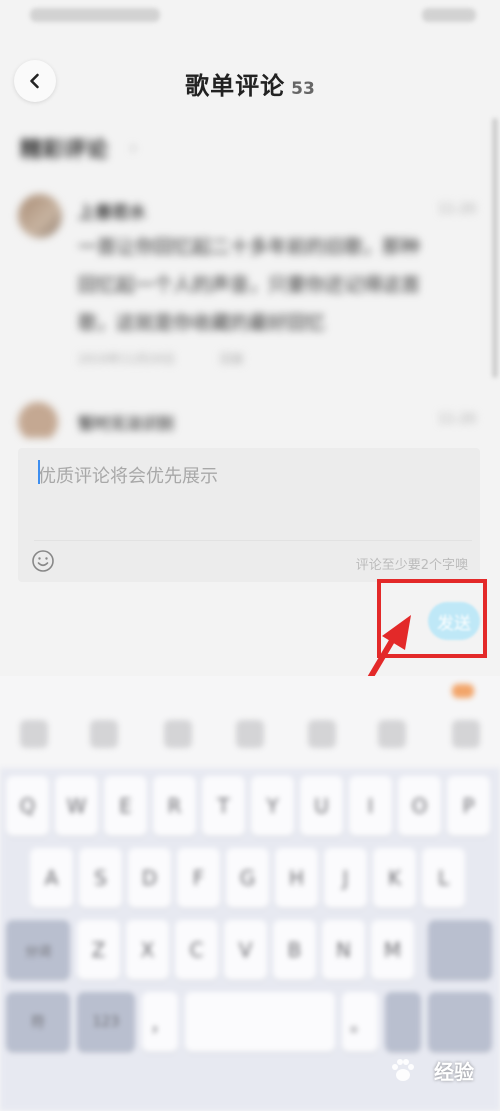 The width and height of the screenshot is (500, 1111). I want to click on period-key: 。, so click(360, 1022).